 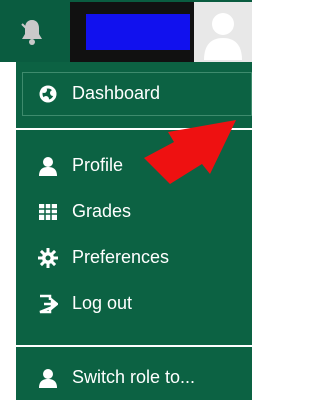 What do you see at coordinates (134, 213) in the screenshot?
I see `menu-item-grades: Grades` at bounding box center [134, 213].